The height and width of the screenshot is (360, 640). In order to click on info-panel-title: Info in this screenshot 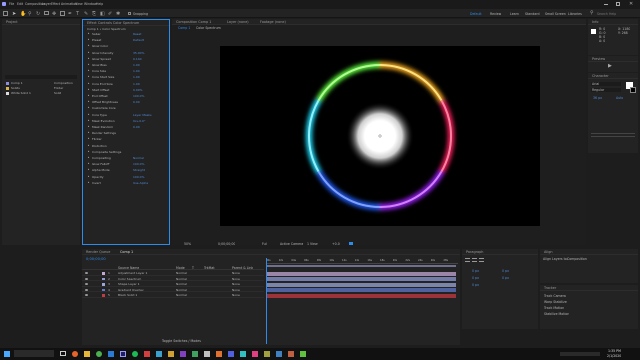, I will do `click(613, 22)`.